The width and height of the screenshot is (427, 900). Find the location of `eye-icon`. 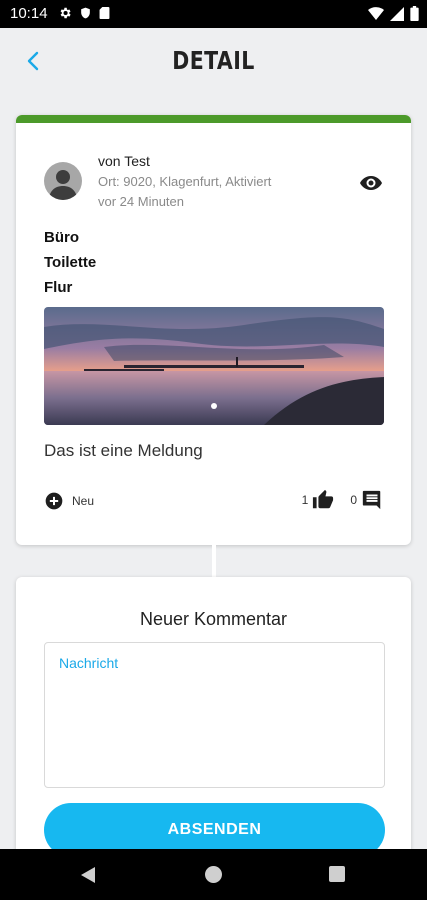

eye-icon is located at coordinates (371, 183).